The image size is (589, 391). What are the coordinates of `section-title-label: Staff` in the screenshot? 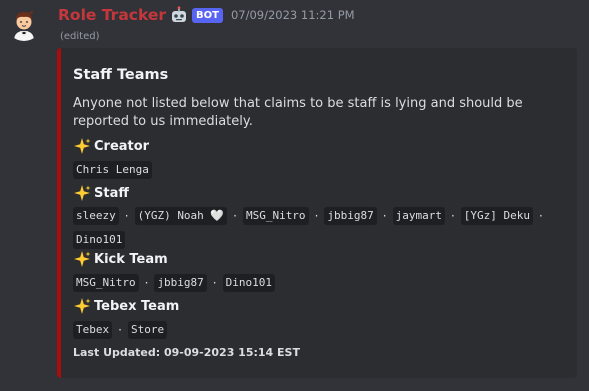 It's located at (111, 193).